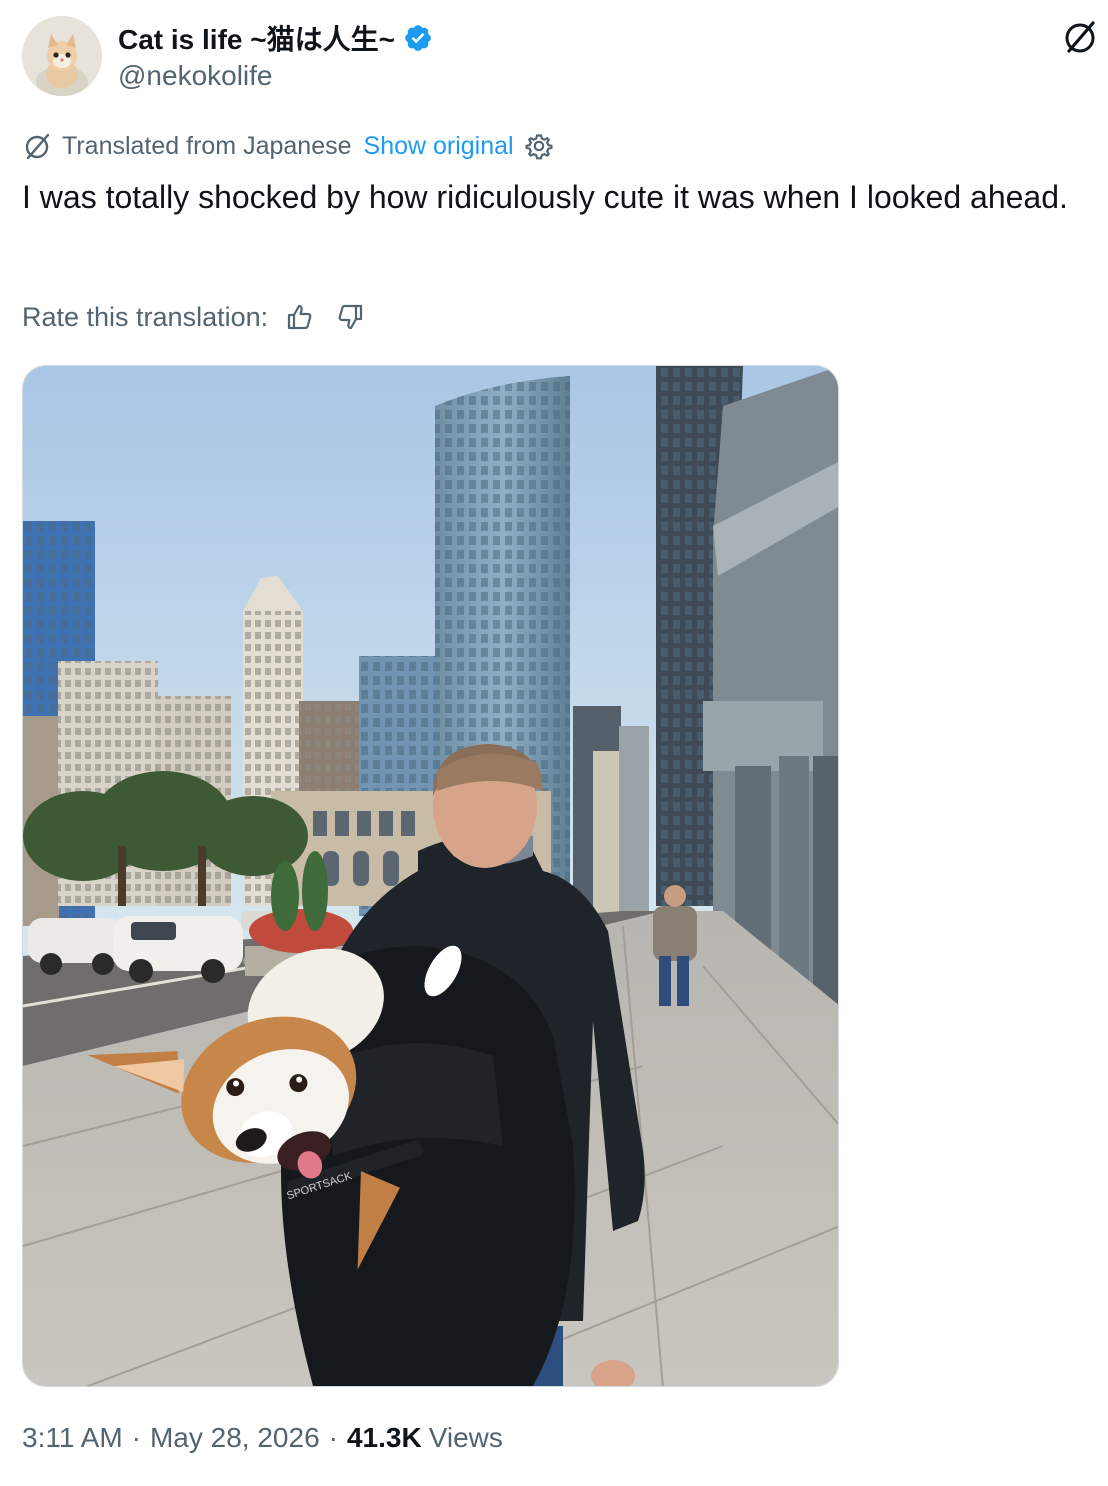 This screenshot has width=1108, height=1486. Describe the element at coordinates (418, 38) in the screenshot. I see `verified-badge-icon` at that location.